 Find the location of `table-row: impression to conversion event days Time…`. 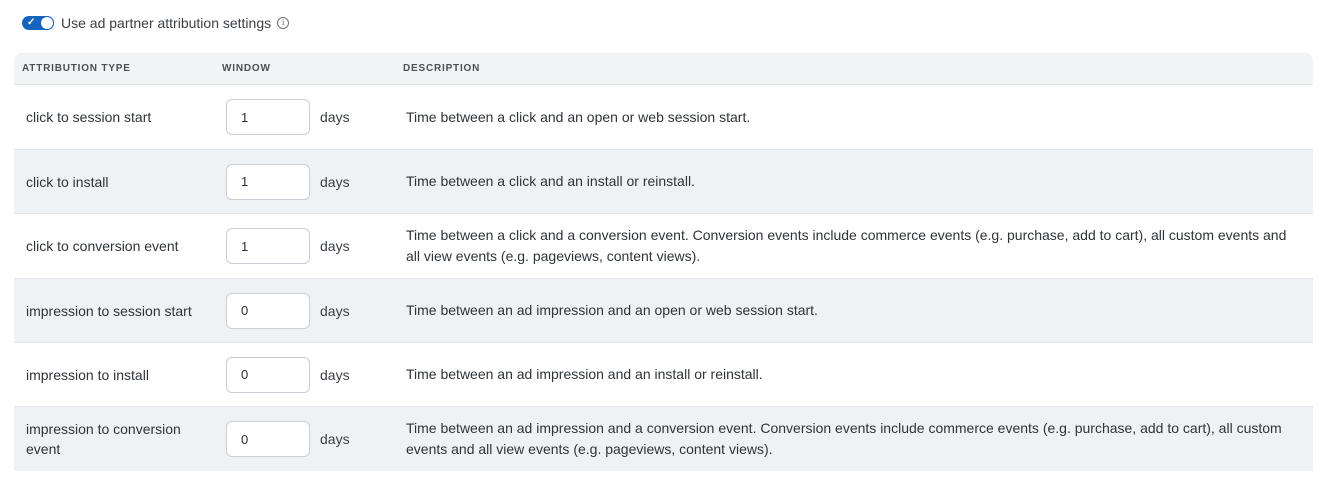

table-row: impression to conversion event days Time… is located at coordinates (663, 438).